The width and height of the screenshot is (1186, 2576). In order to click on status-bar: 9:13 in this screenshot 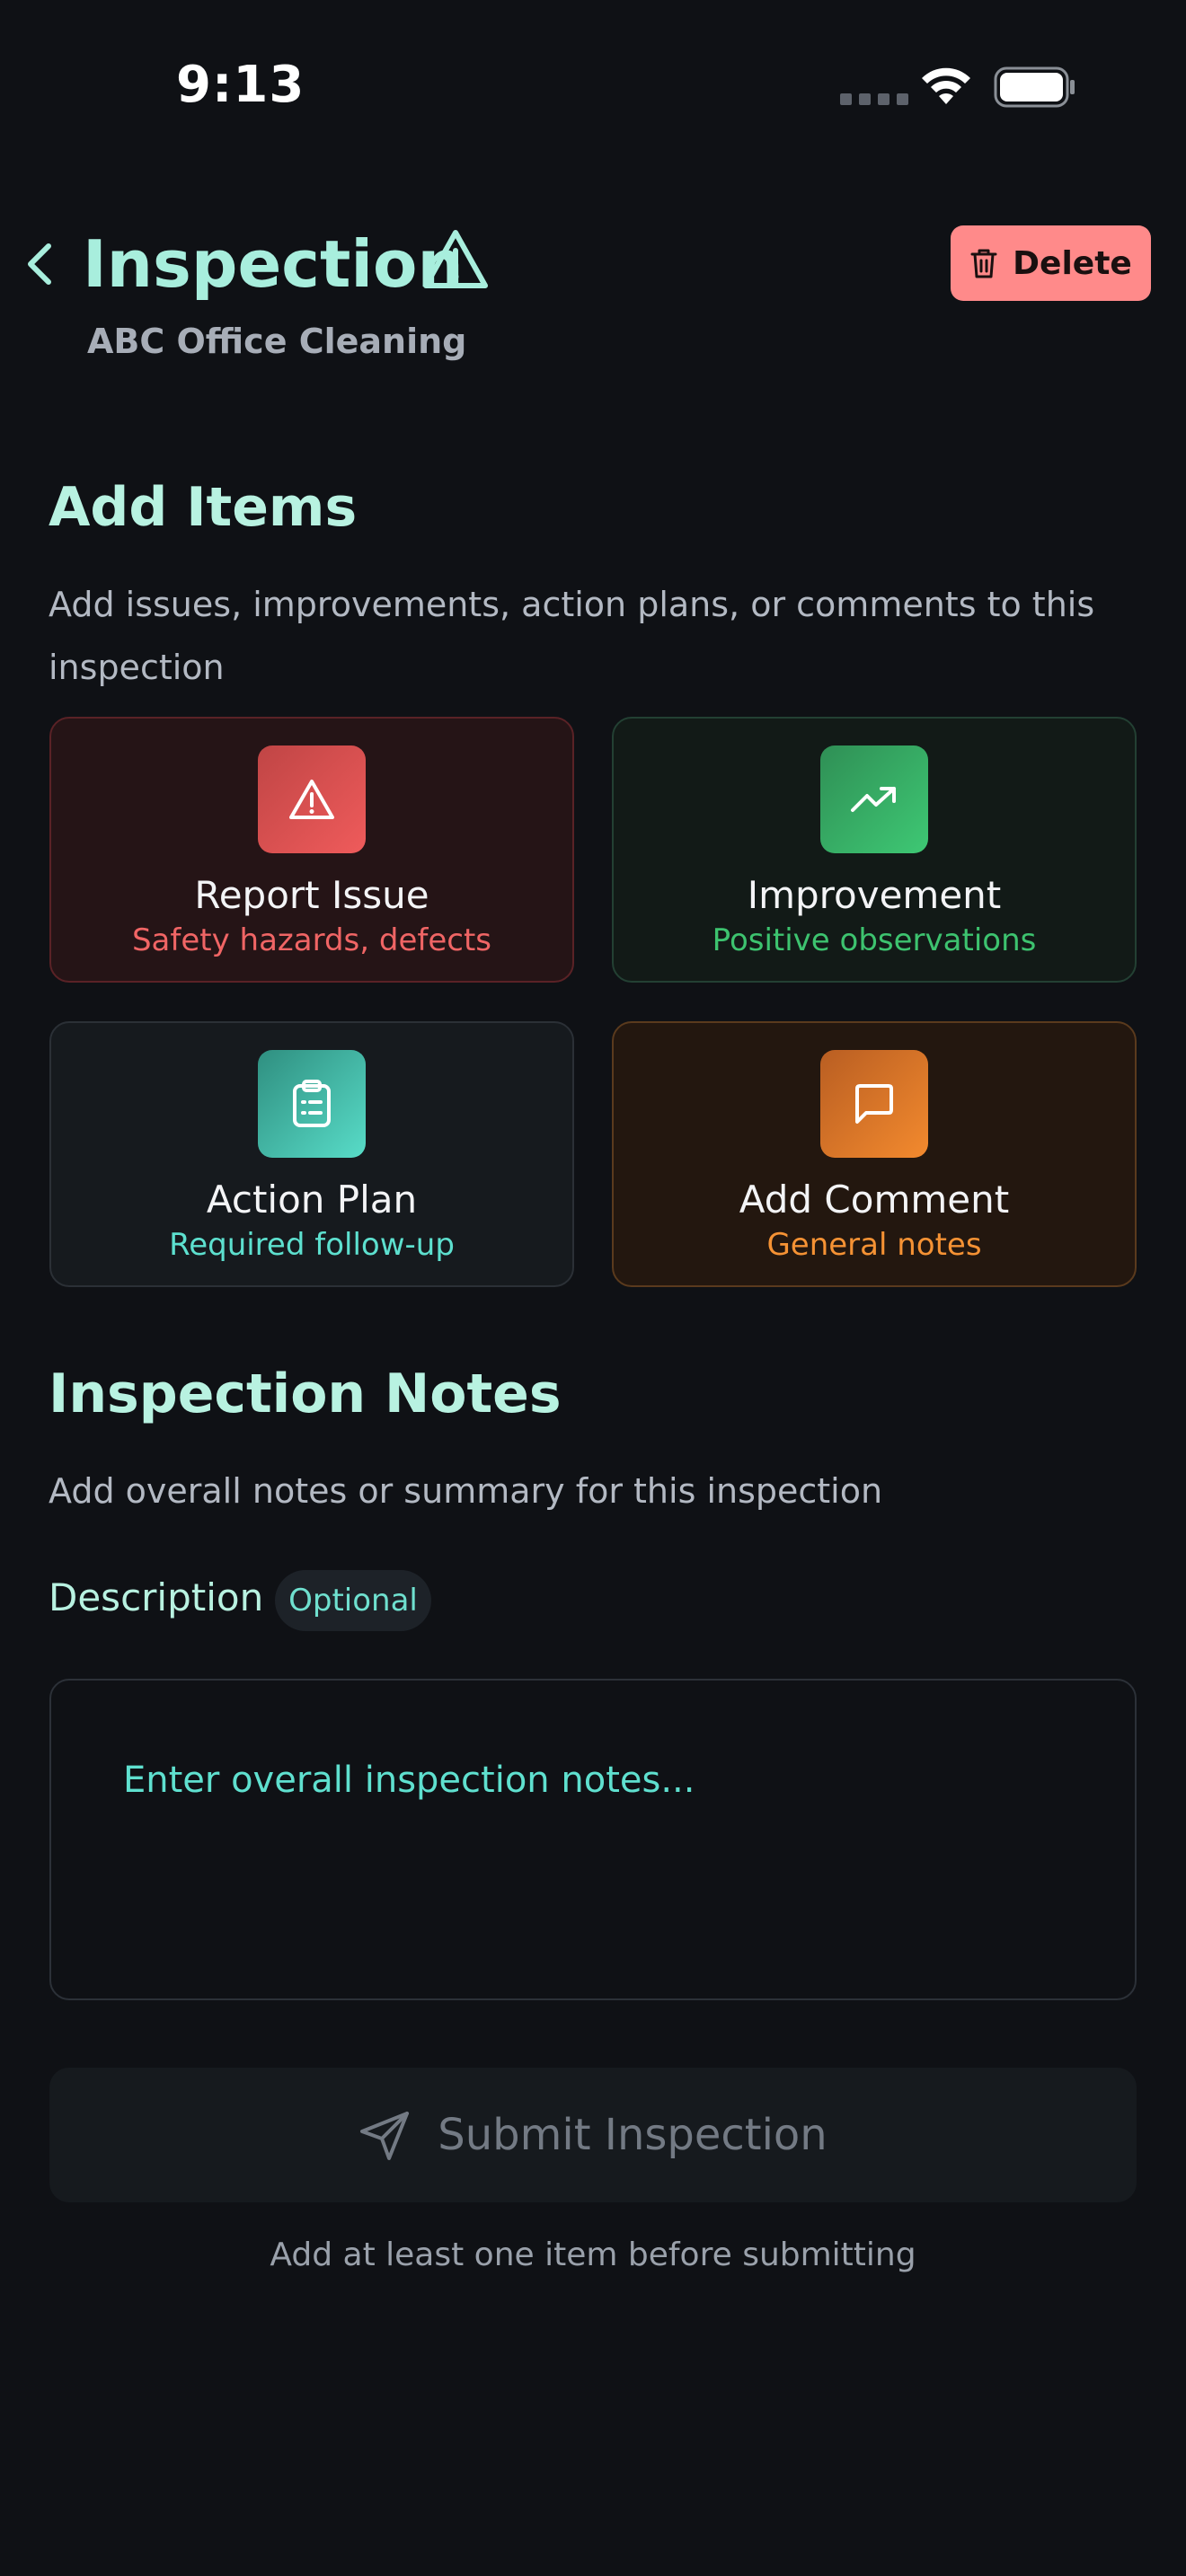, I will do `click(593, 90)`.